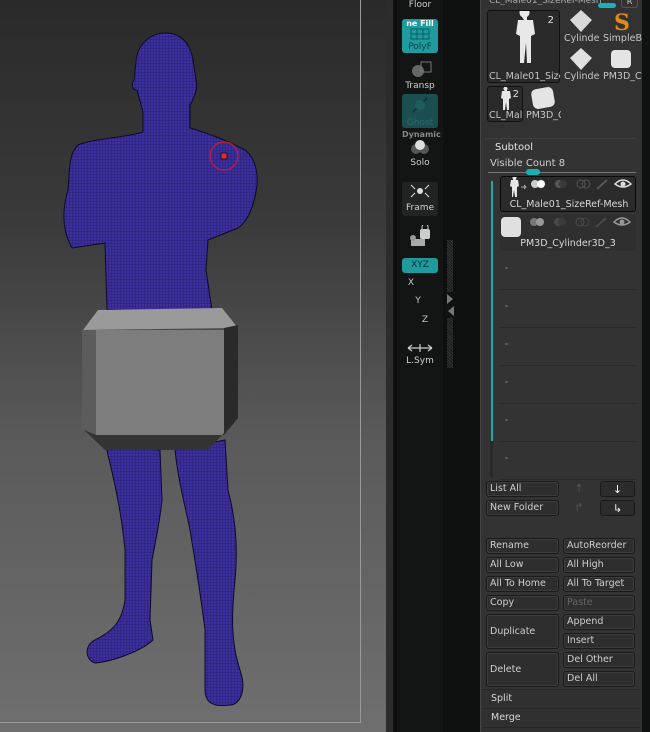 The image size is (650, 732). What do you see at coordinates (524, 76) in the screenshot?
I see `thumb-label: CL_Male01_Size` at bounding box center [524, 76].